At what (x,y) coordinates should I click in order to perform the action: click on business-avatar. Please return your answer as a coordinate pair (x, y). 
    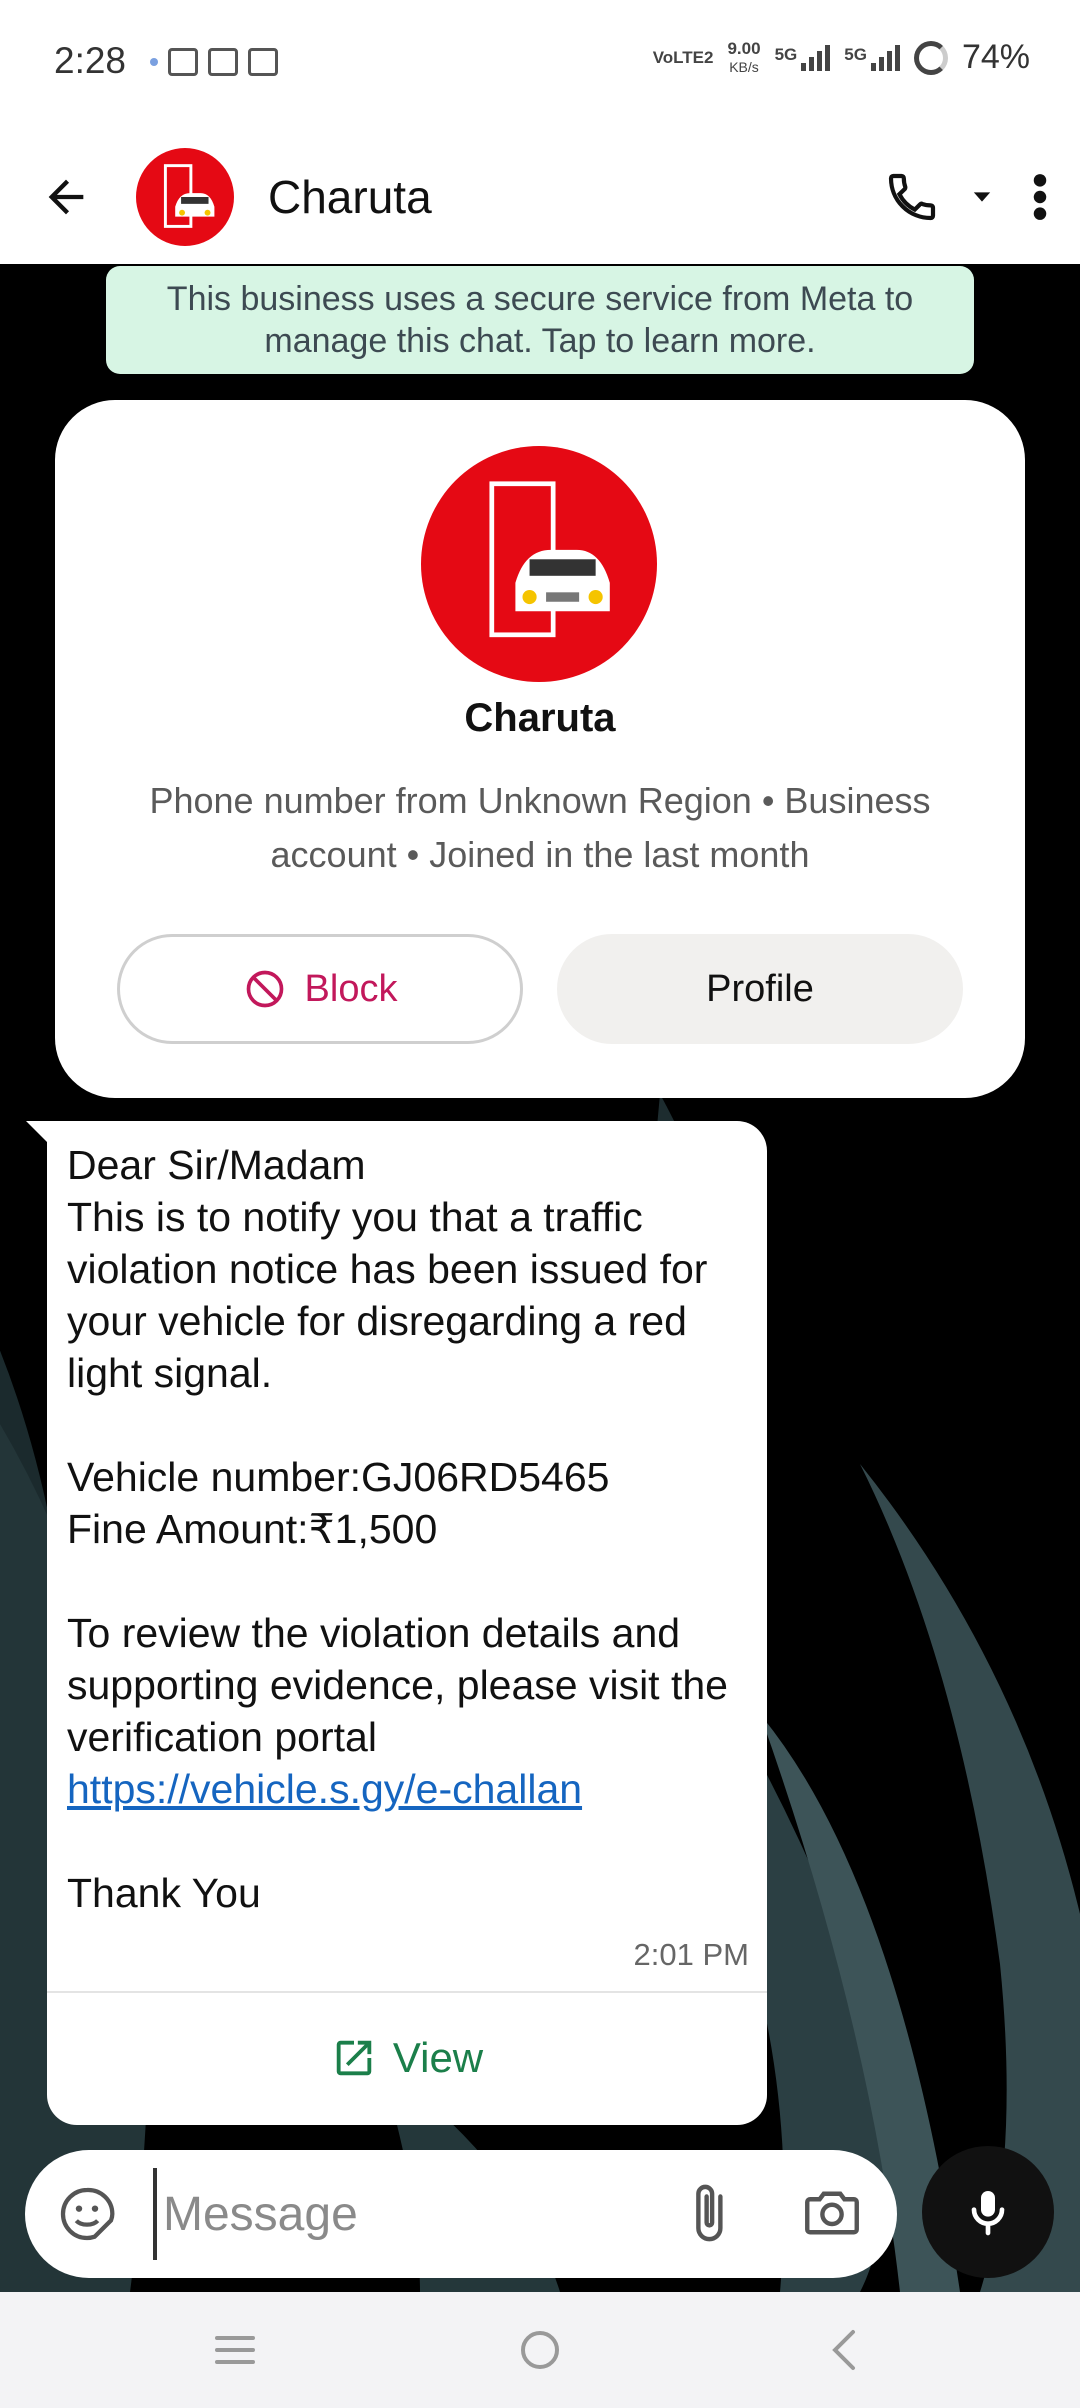
    Looking at the image, I should click on (539, 564).